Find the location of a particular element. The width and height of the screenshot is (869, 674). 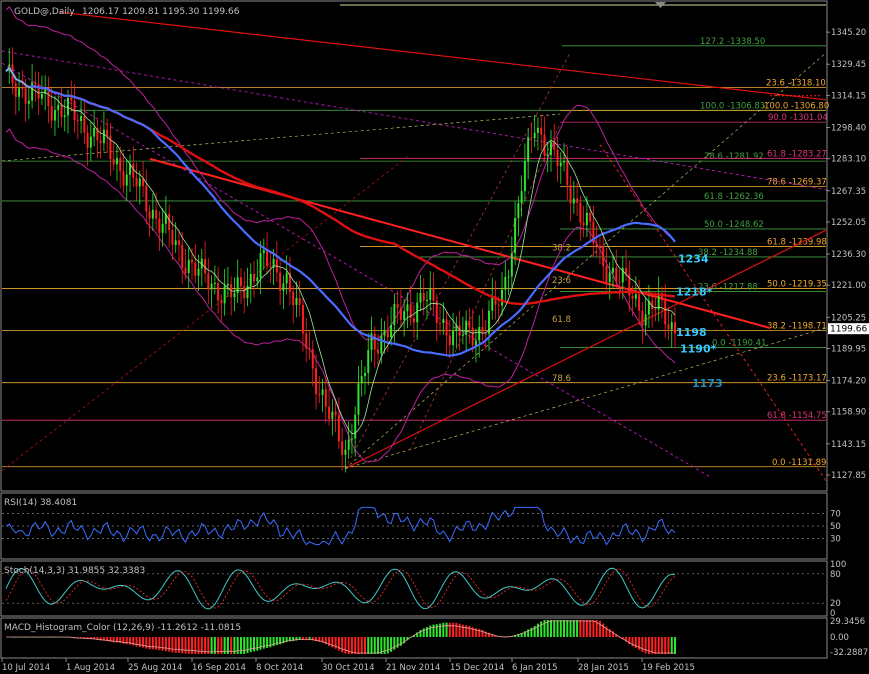

fib-level-label: 0.0 -1190.41 is located at coordinates (739, 344).